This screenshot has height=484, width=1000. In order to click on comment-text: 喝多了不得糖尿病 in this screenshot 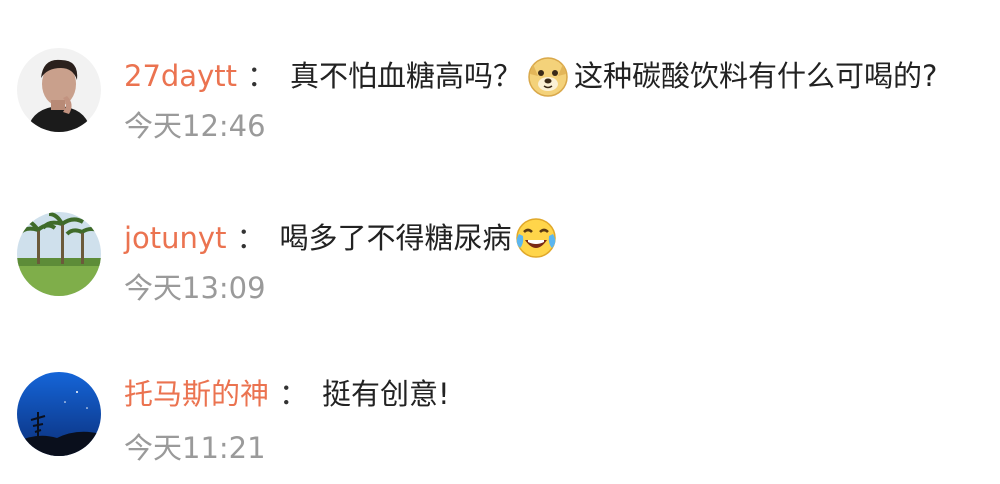, I will do `click(395, 238)`.